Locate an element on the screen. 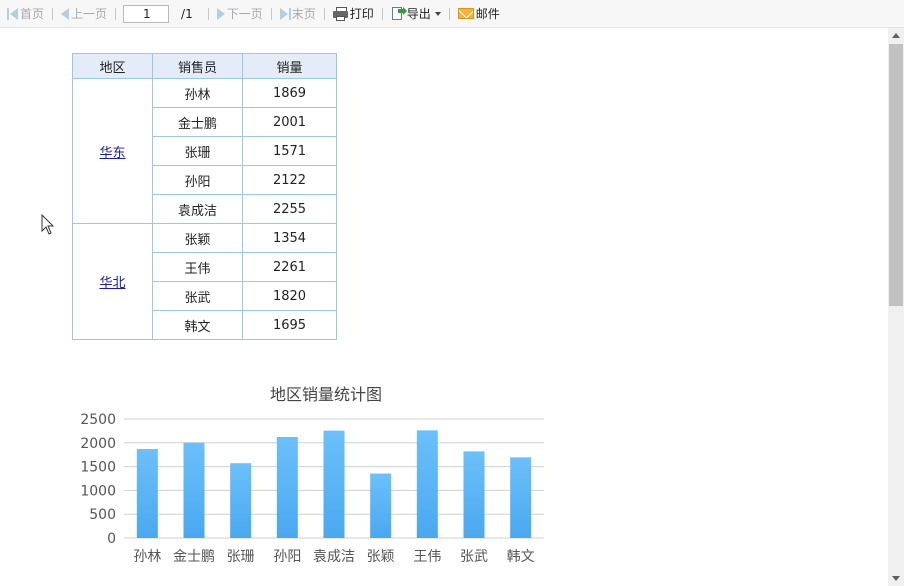 Image resolution: width=904 pixels, height=586 pixels. seller-cell: 金士鹏 is located at coordinates (197, 122).